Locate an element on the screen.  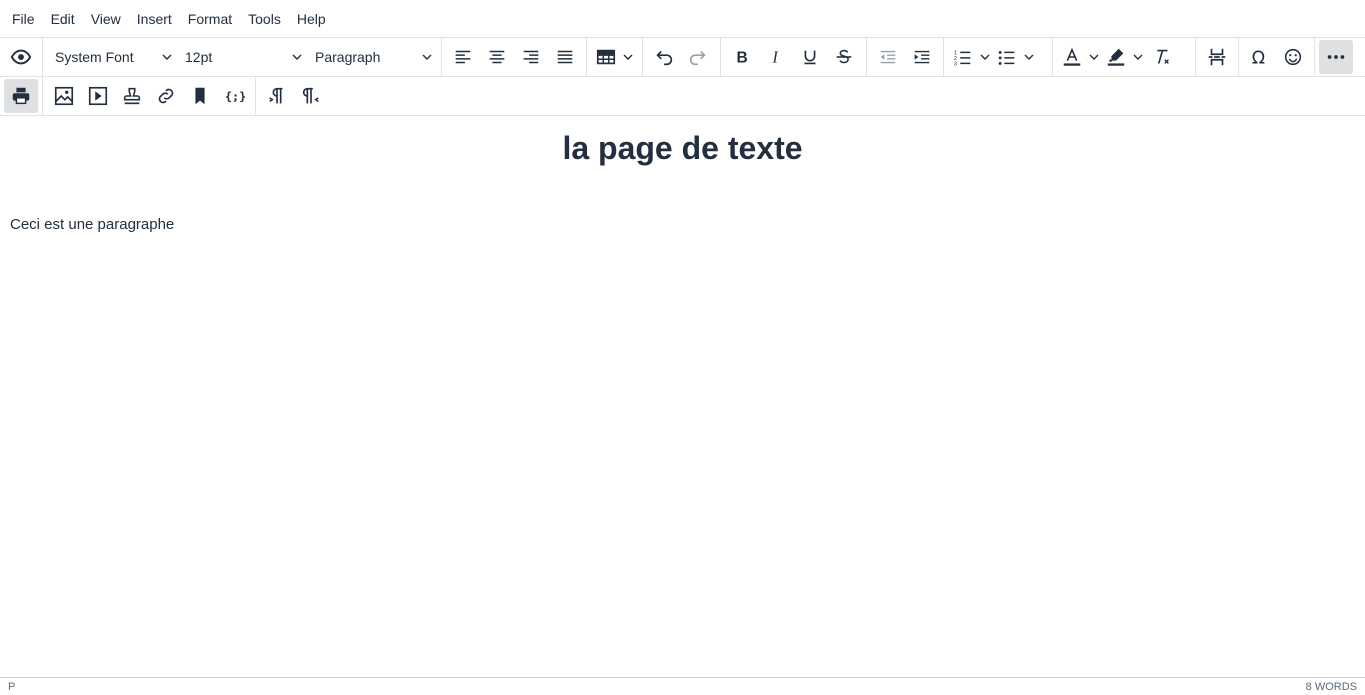
table-icon is located at coordinates (606, 57).